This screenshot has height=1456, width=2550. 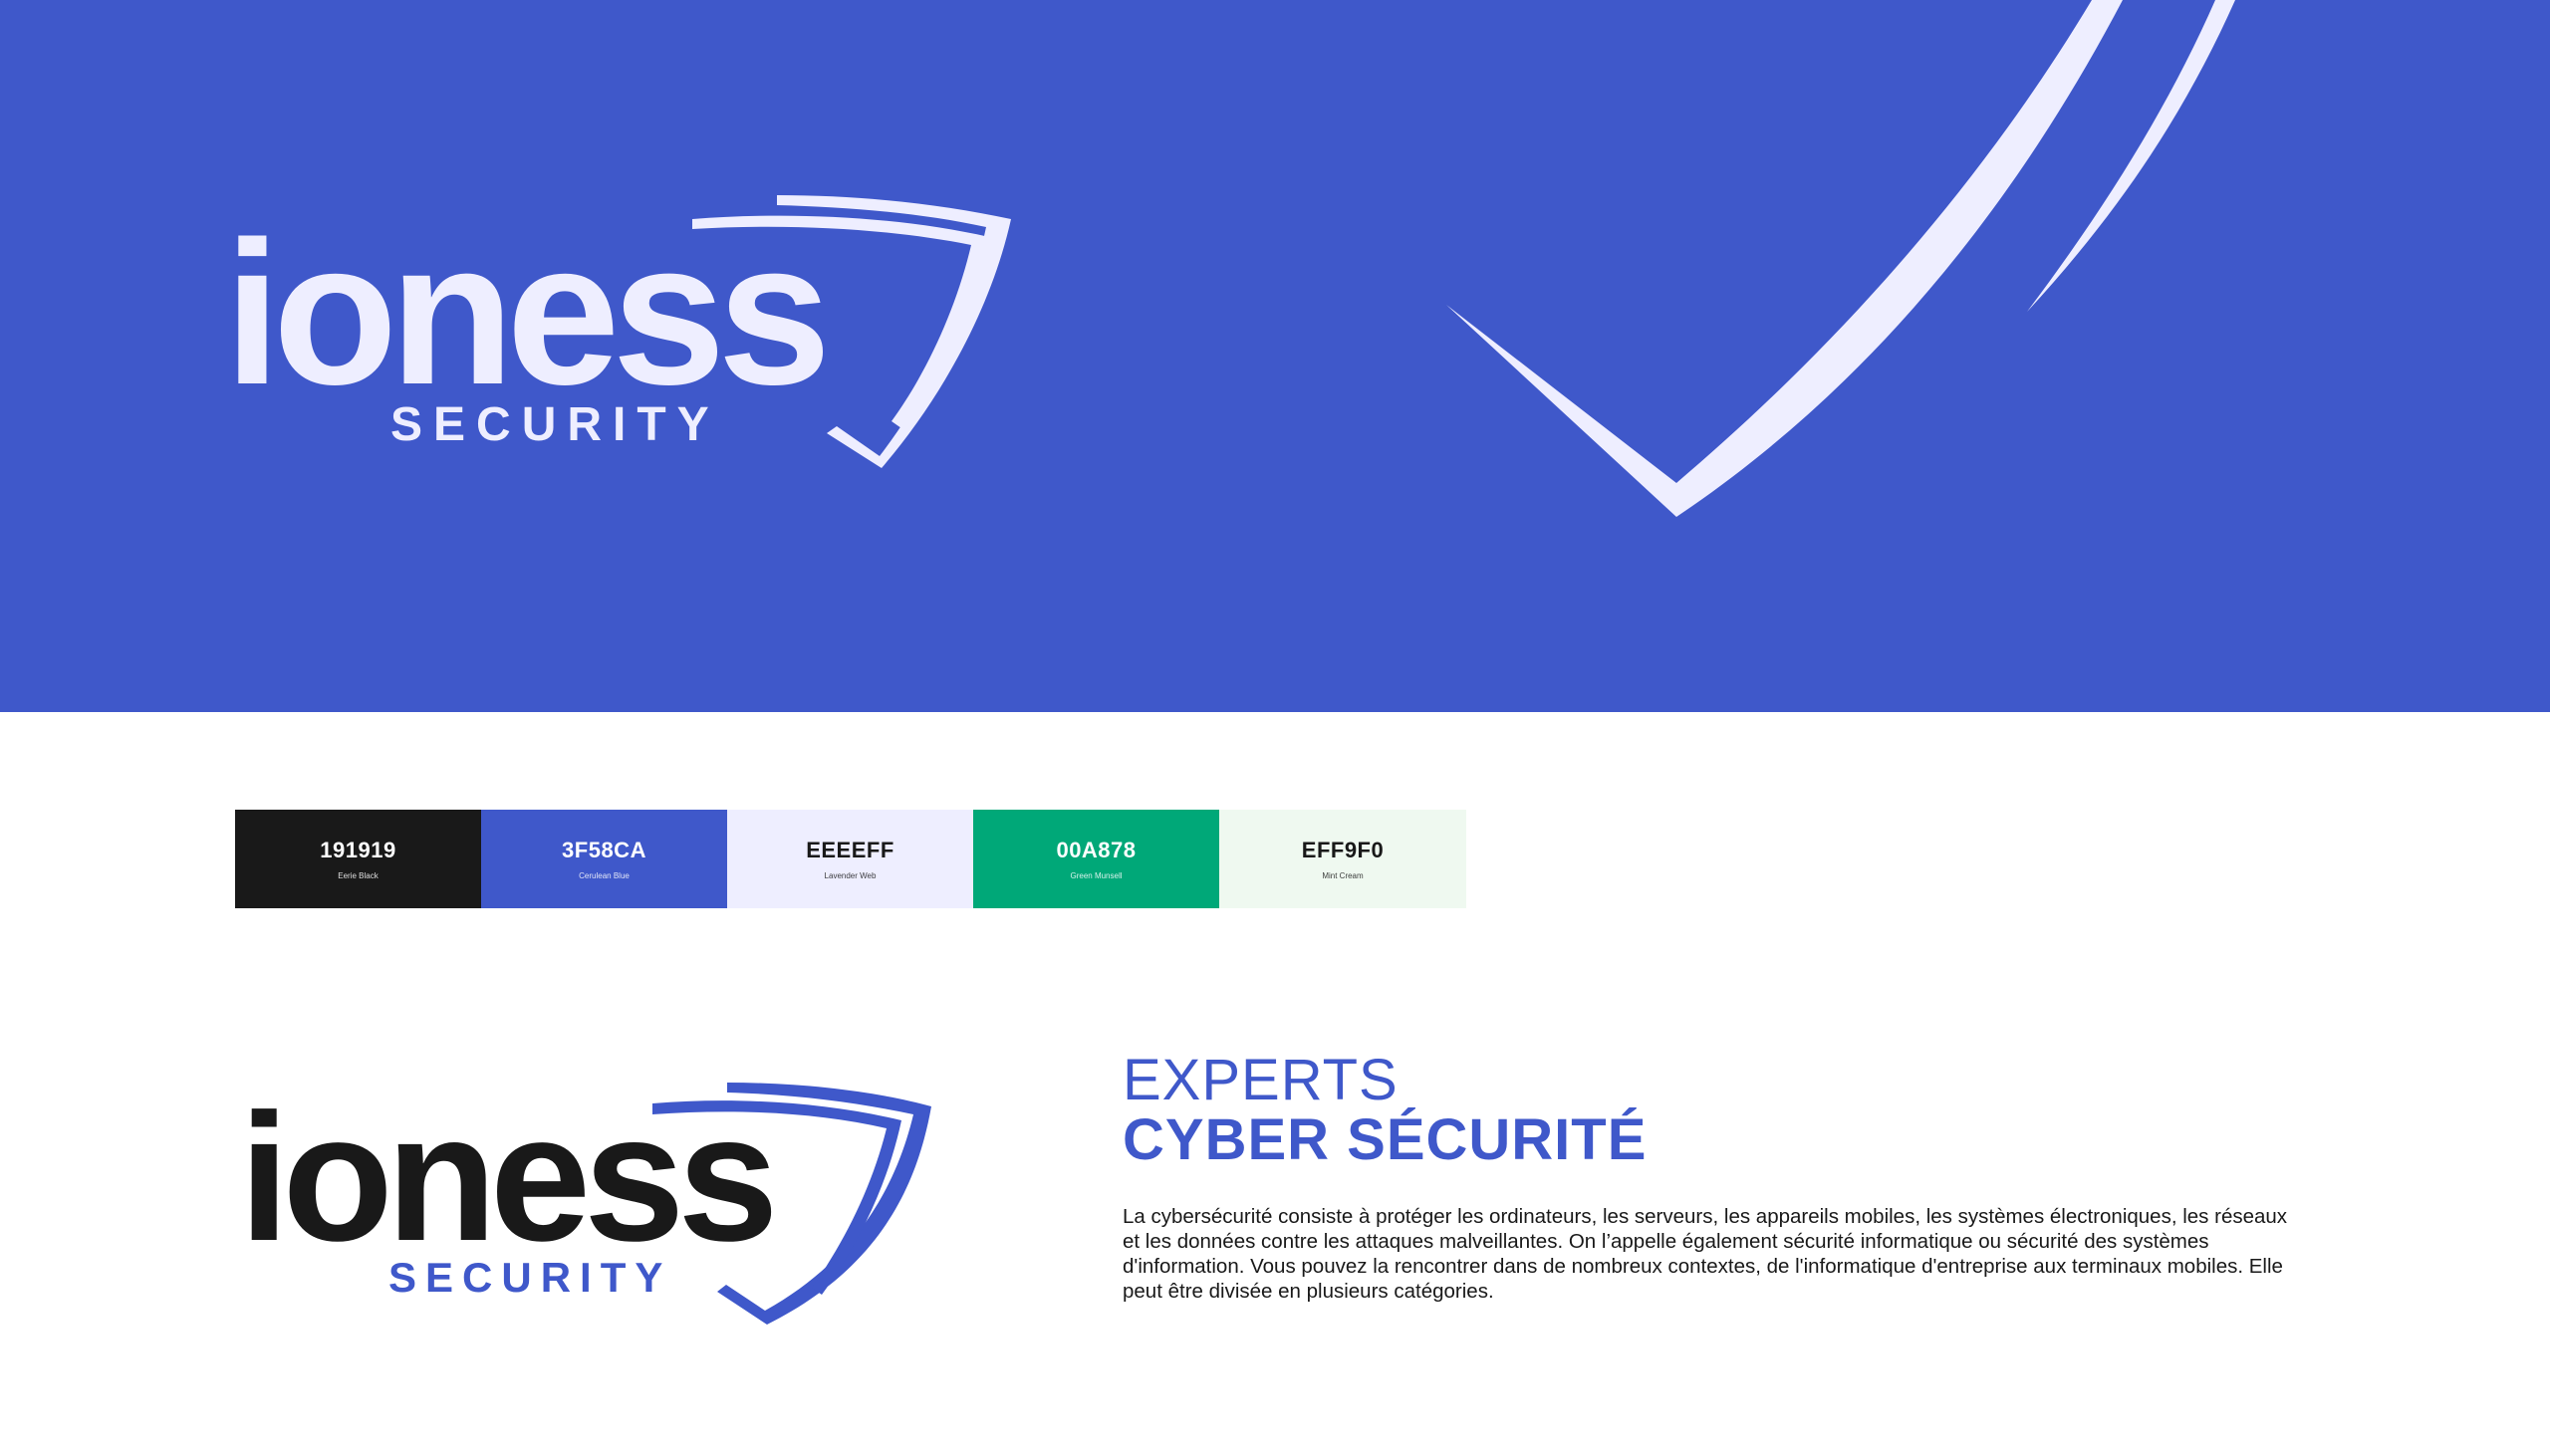 What do you see at coordinates (358, 875) in the screenshot?
I see `swatch-name: Eerie Black` at bounding box center [358, 875].